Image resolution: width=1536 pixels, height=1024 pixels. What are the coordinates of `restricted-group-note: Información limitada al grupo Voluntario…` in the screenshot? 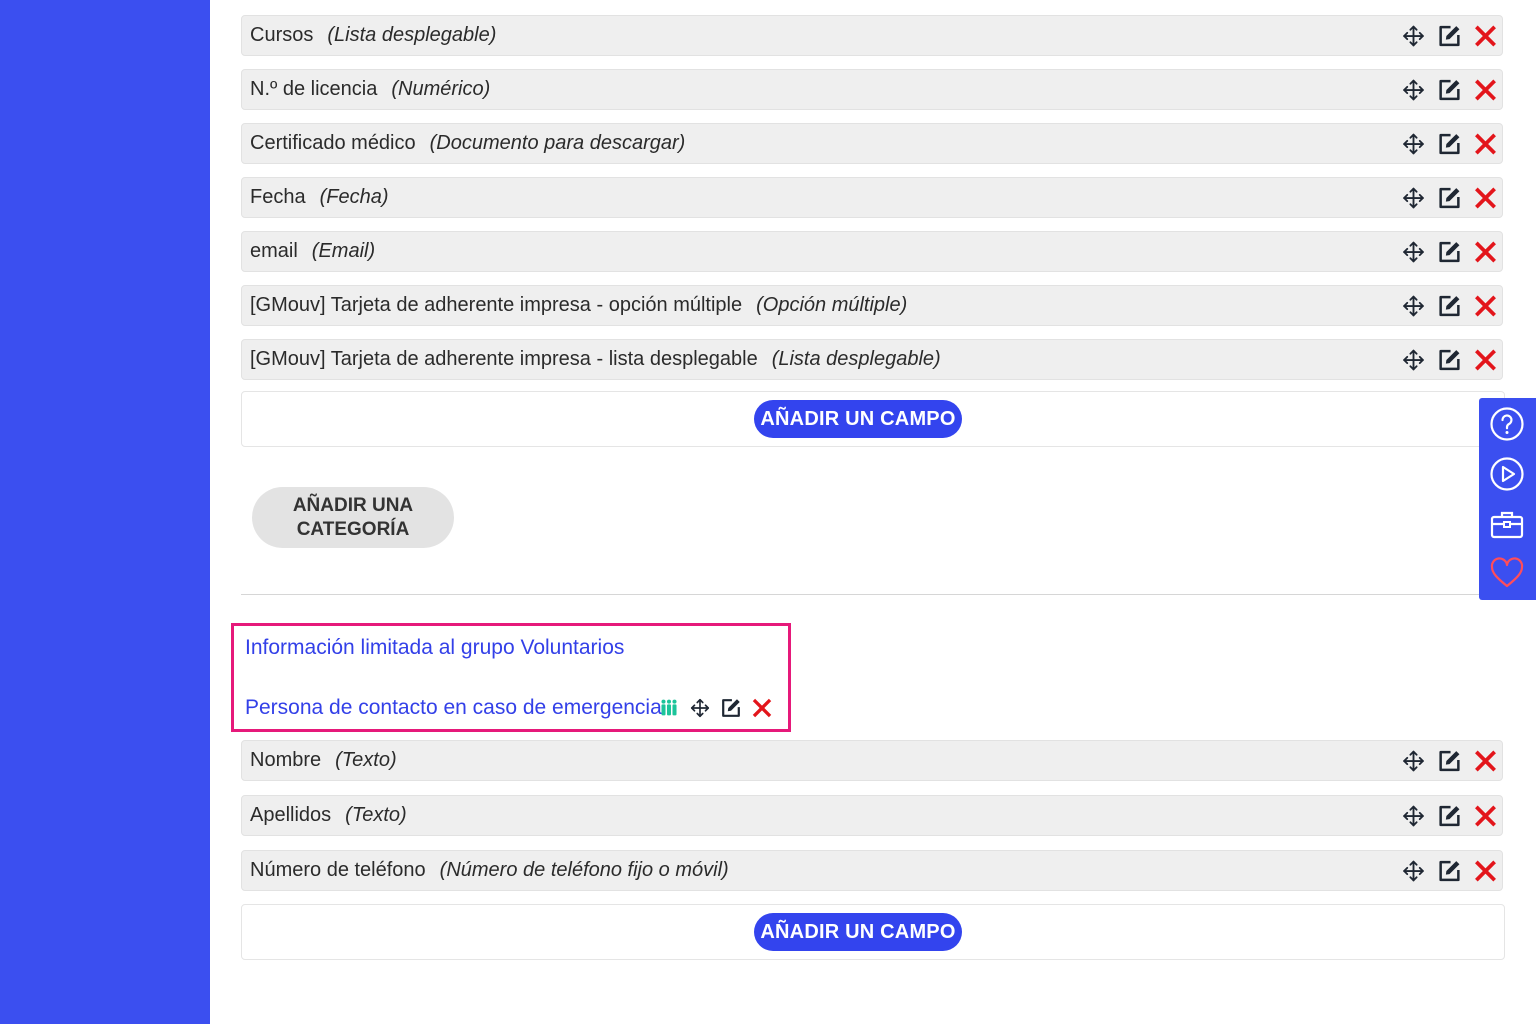 It's located at (435, 647).